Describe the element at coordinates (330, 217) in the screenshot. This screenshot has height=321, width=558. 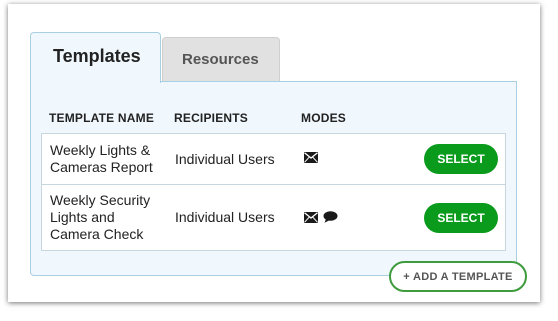
I see `chat-bubble-icon` at that location.